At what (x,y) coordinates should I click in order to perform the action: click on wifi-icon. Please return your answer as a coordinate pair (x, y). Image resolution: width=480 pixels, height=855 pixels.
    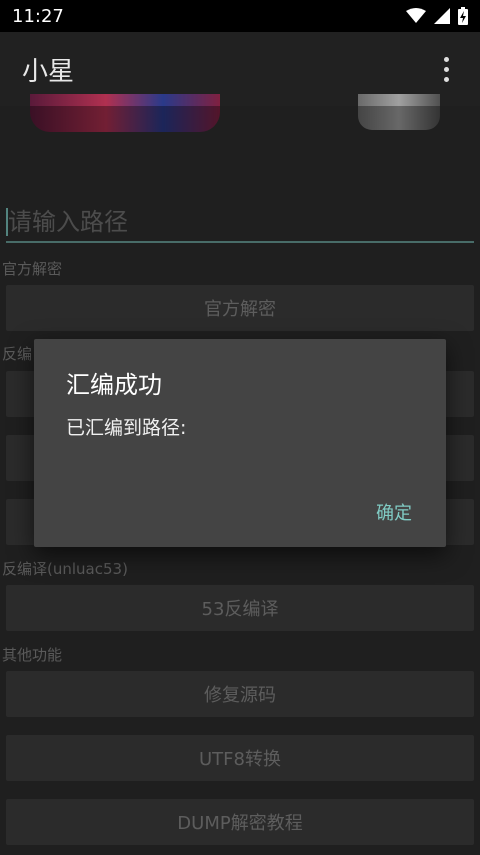
    Looking at the image, I should click on (416, 15).